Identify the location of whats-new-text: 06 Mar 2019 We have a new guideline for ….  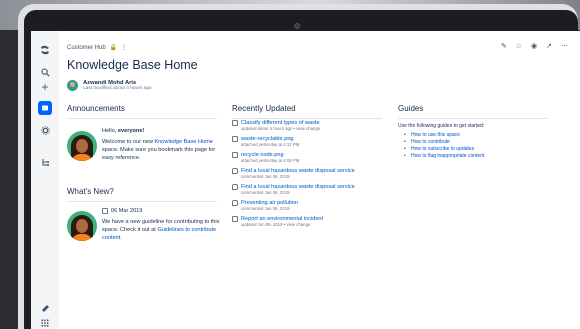
(163, 224).